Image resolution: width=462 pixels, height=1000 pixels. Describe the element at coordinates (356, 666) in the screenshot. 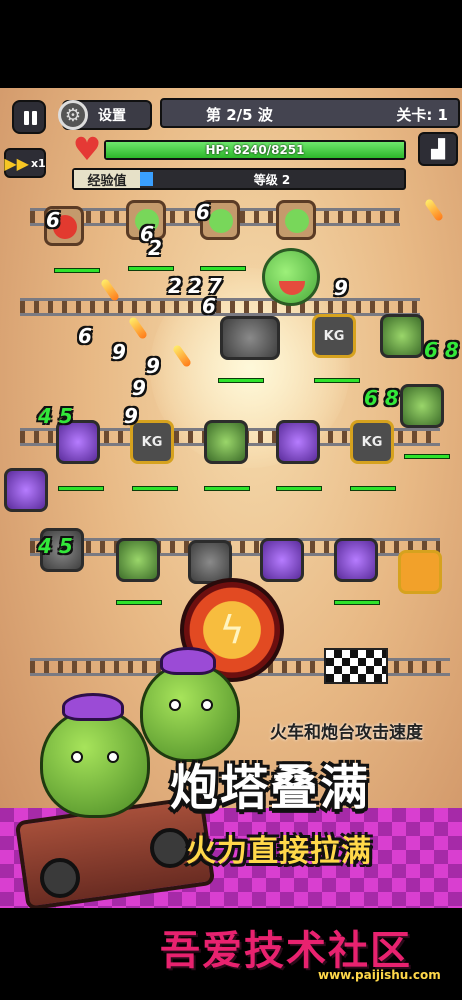

I see `finish-line-flag` at that location.